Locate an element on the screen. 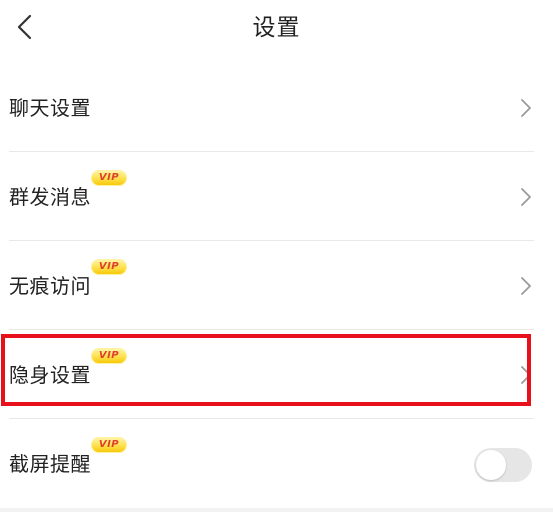  page-title: 设置 is located at coordinates (276, 28).